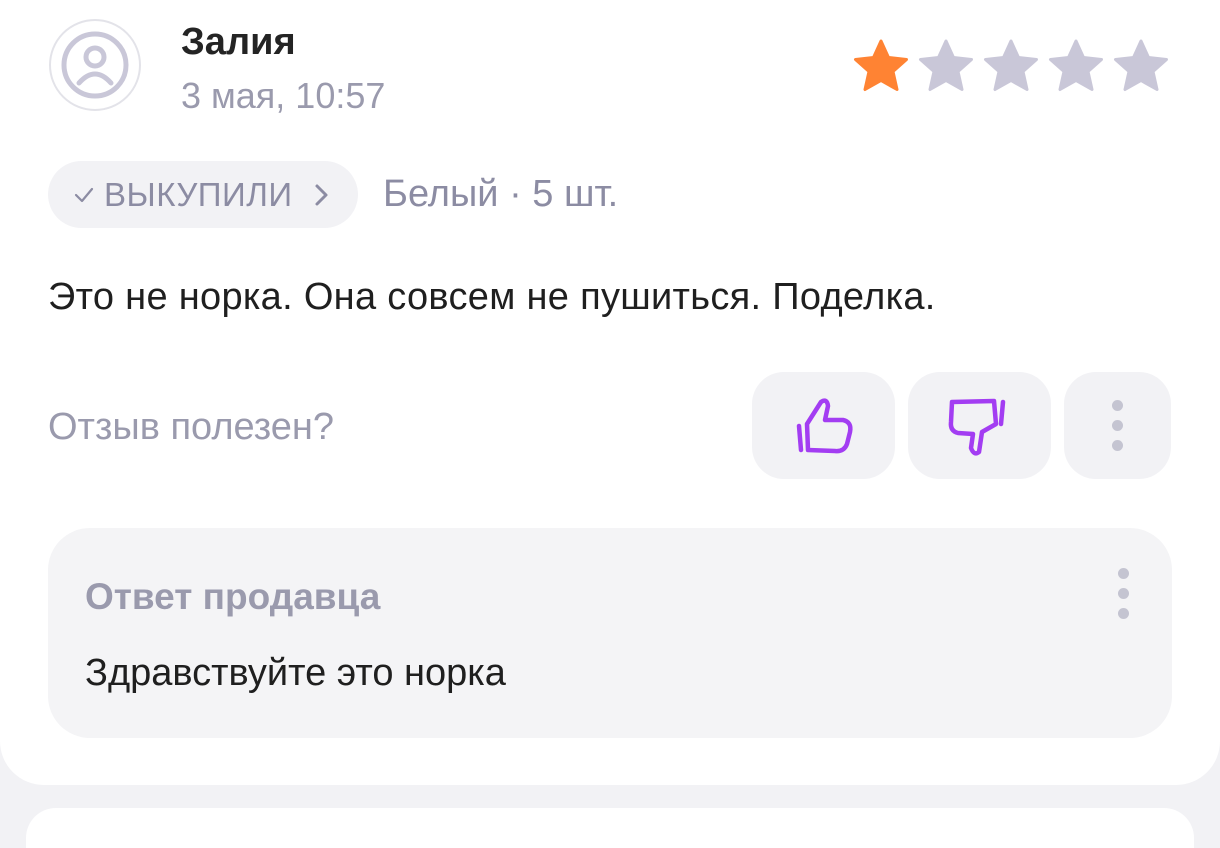  I want to click on like-button, so click(823, 425).